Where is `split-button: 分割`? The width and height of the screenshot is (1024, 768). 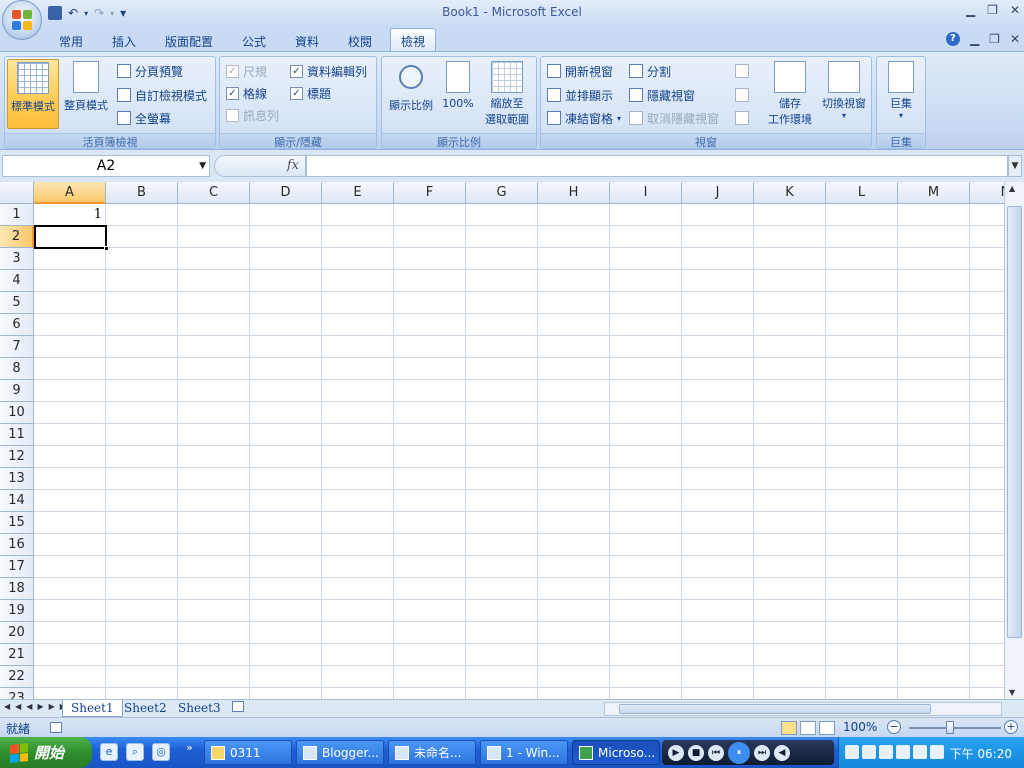
split-button: 分割 is located at coordinates (650, 71).